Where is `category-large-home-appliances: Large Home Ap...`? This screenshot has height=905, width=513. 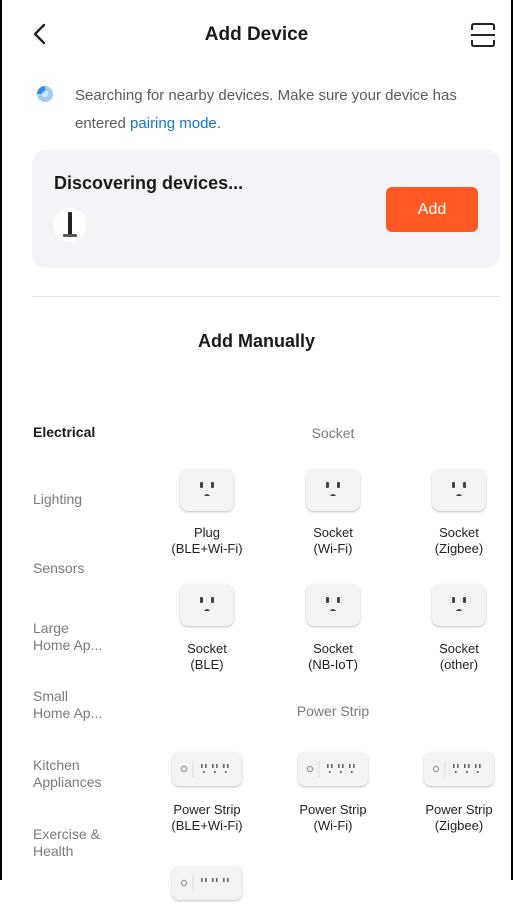 category-large-home-appliances: Large Home Ap... is located at coordinates (67, 637).